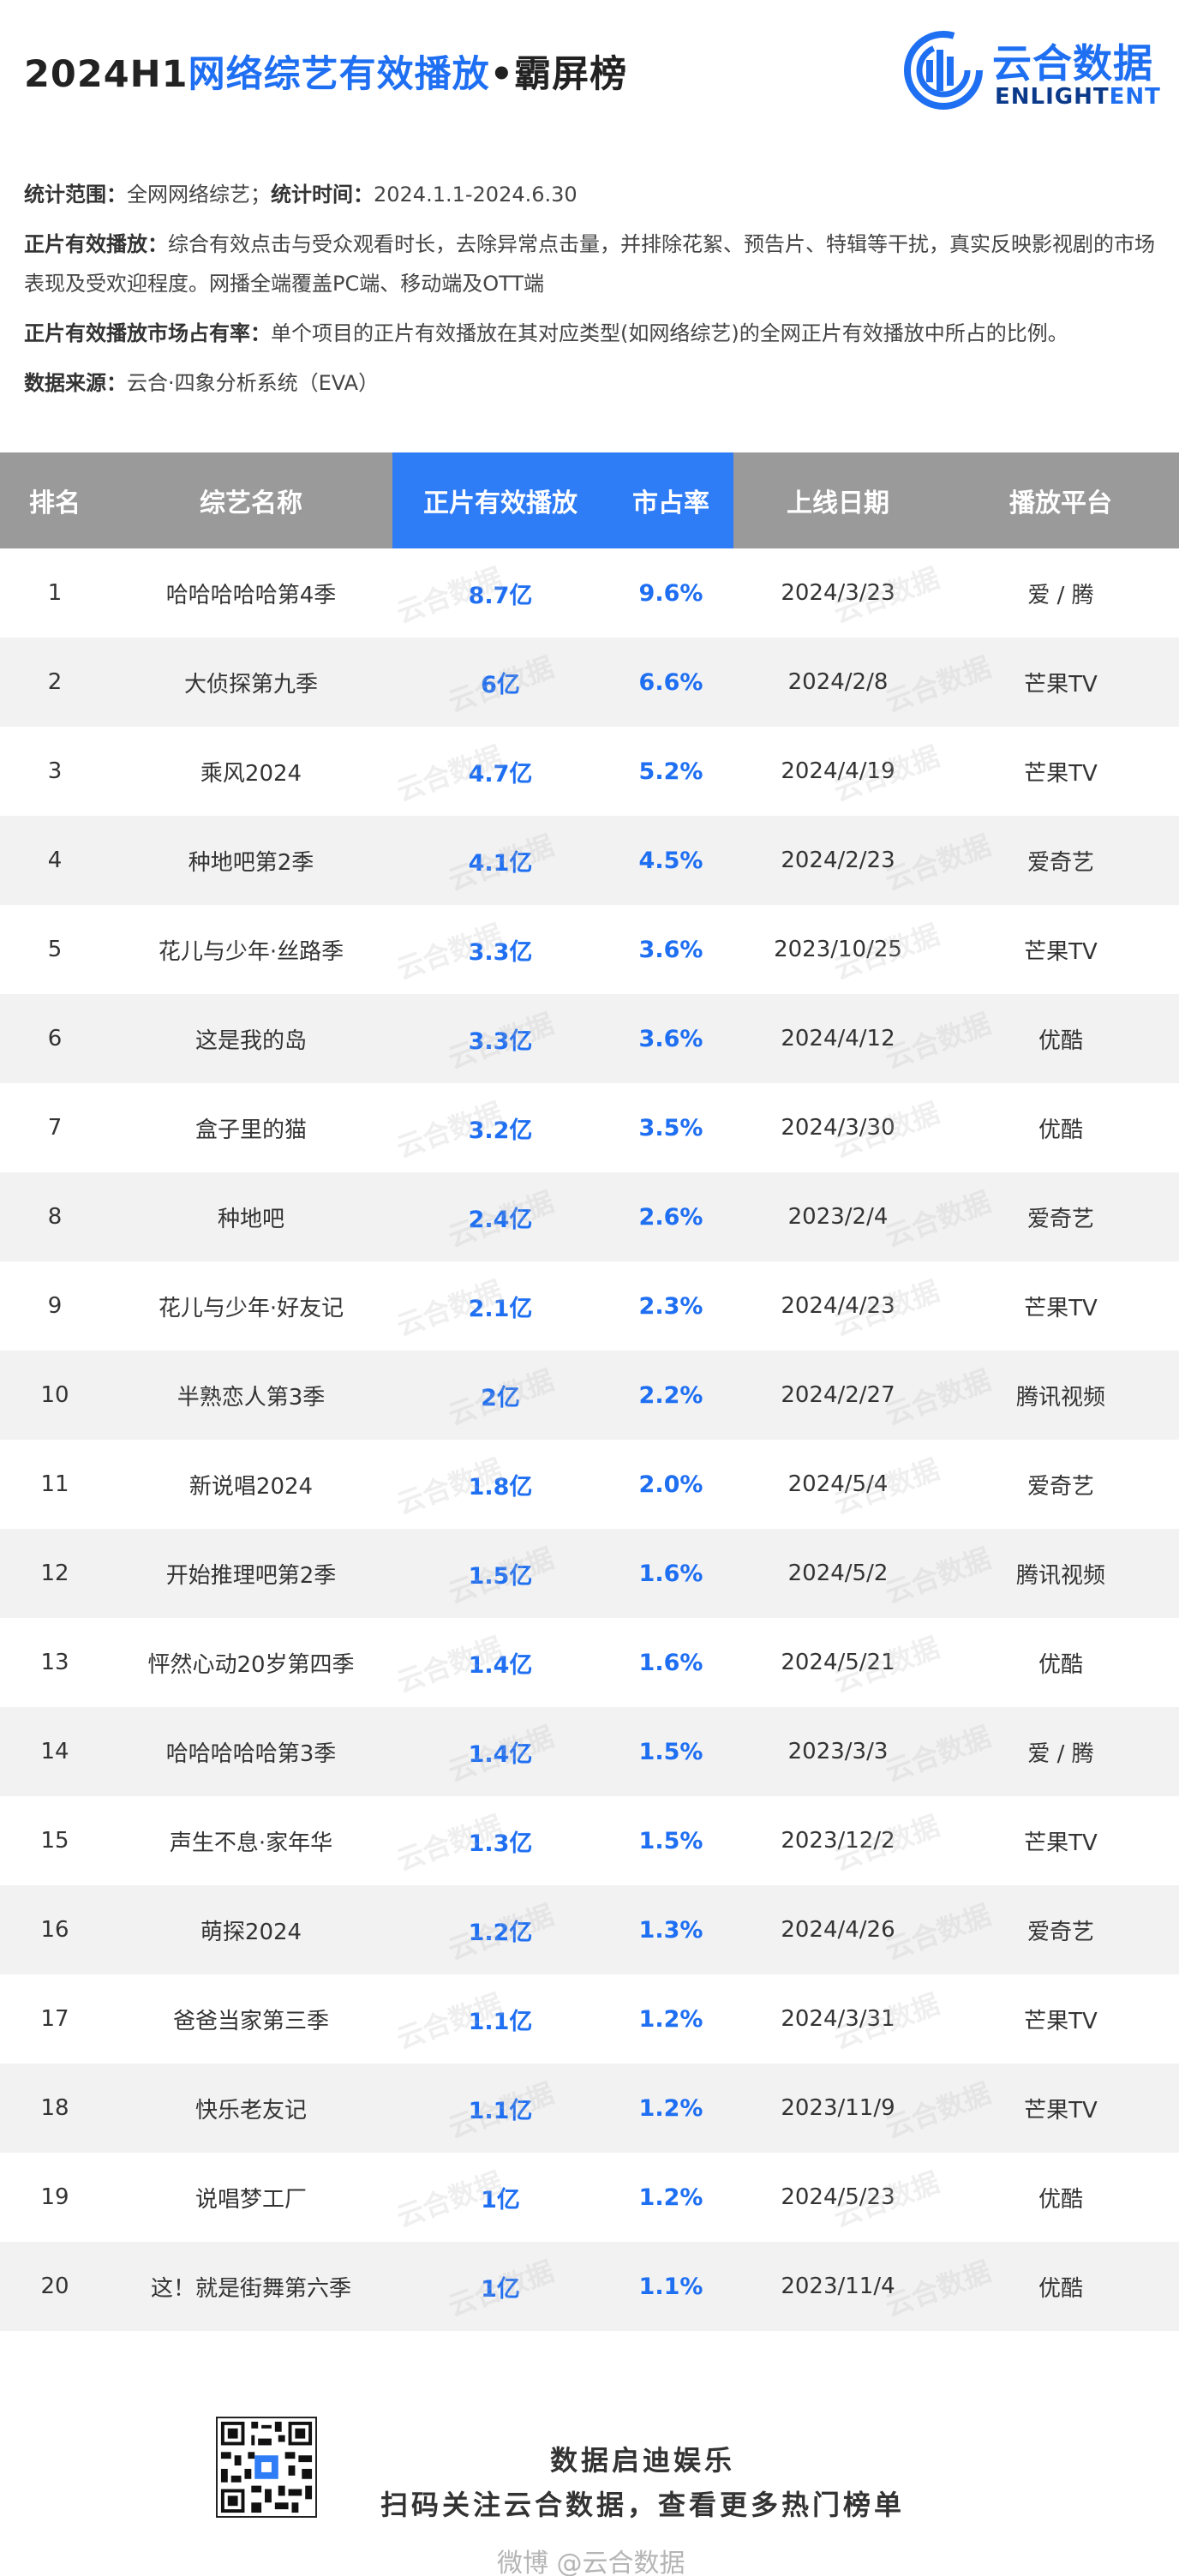 The width and height of the screenshot is (1179, 2576). Describe the element at coordinates (251, 595) in the screenshot. I see `cell-show-name: 哈哈哈哈哈第4季` at that location.